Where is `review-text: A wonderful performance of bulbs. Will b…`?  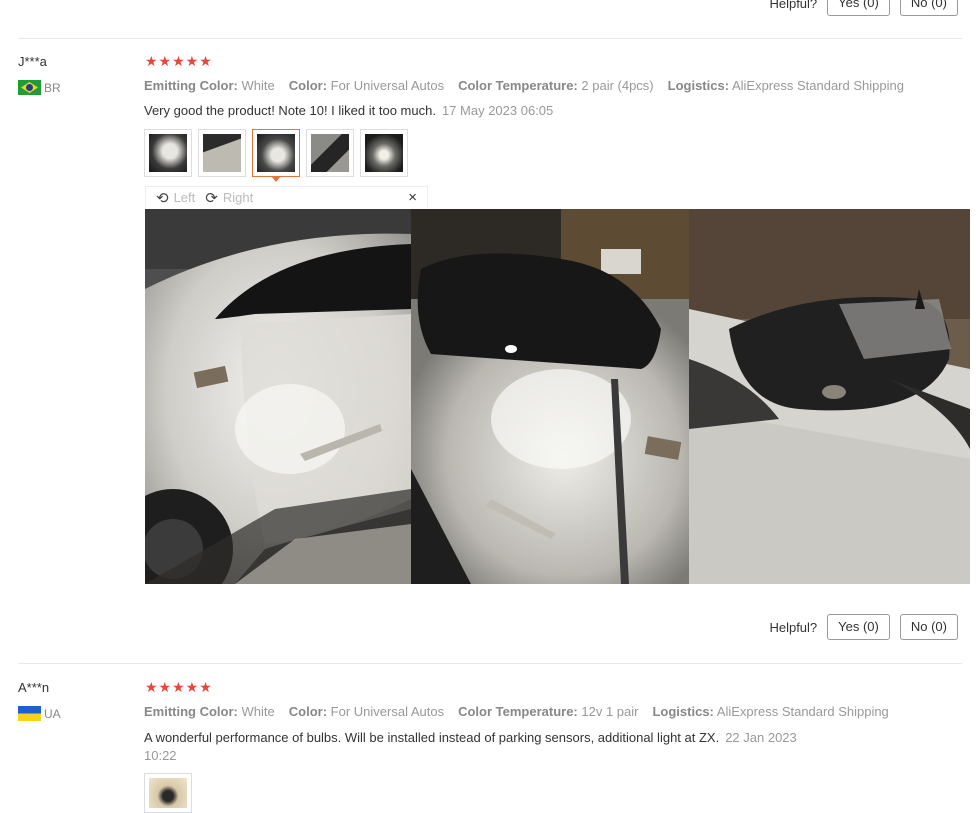 review-text: A wonderful performance of bulbs. Will b… is located at coordinates (494, 747).